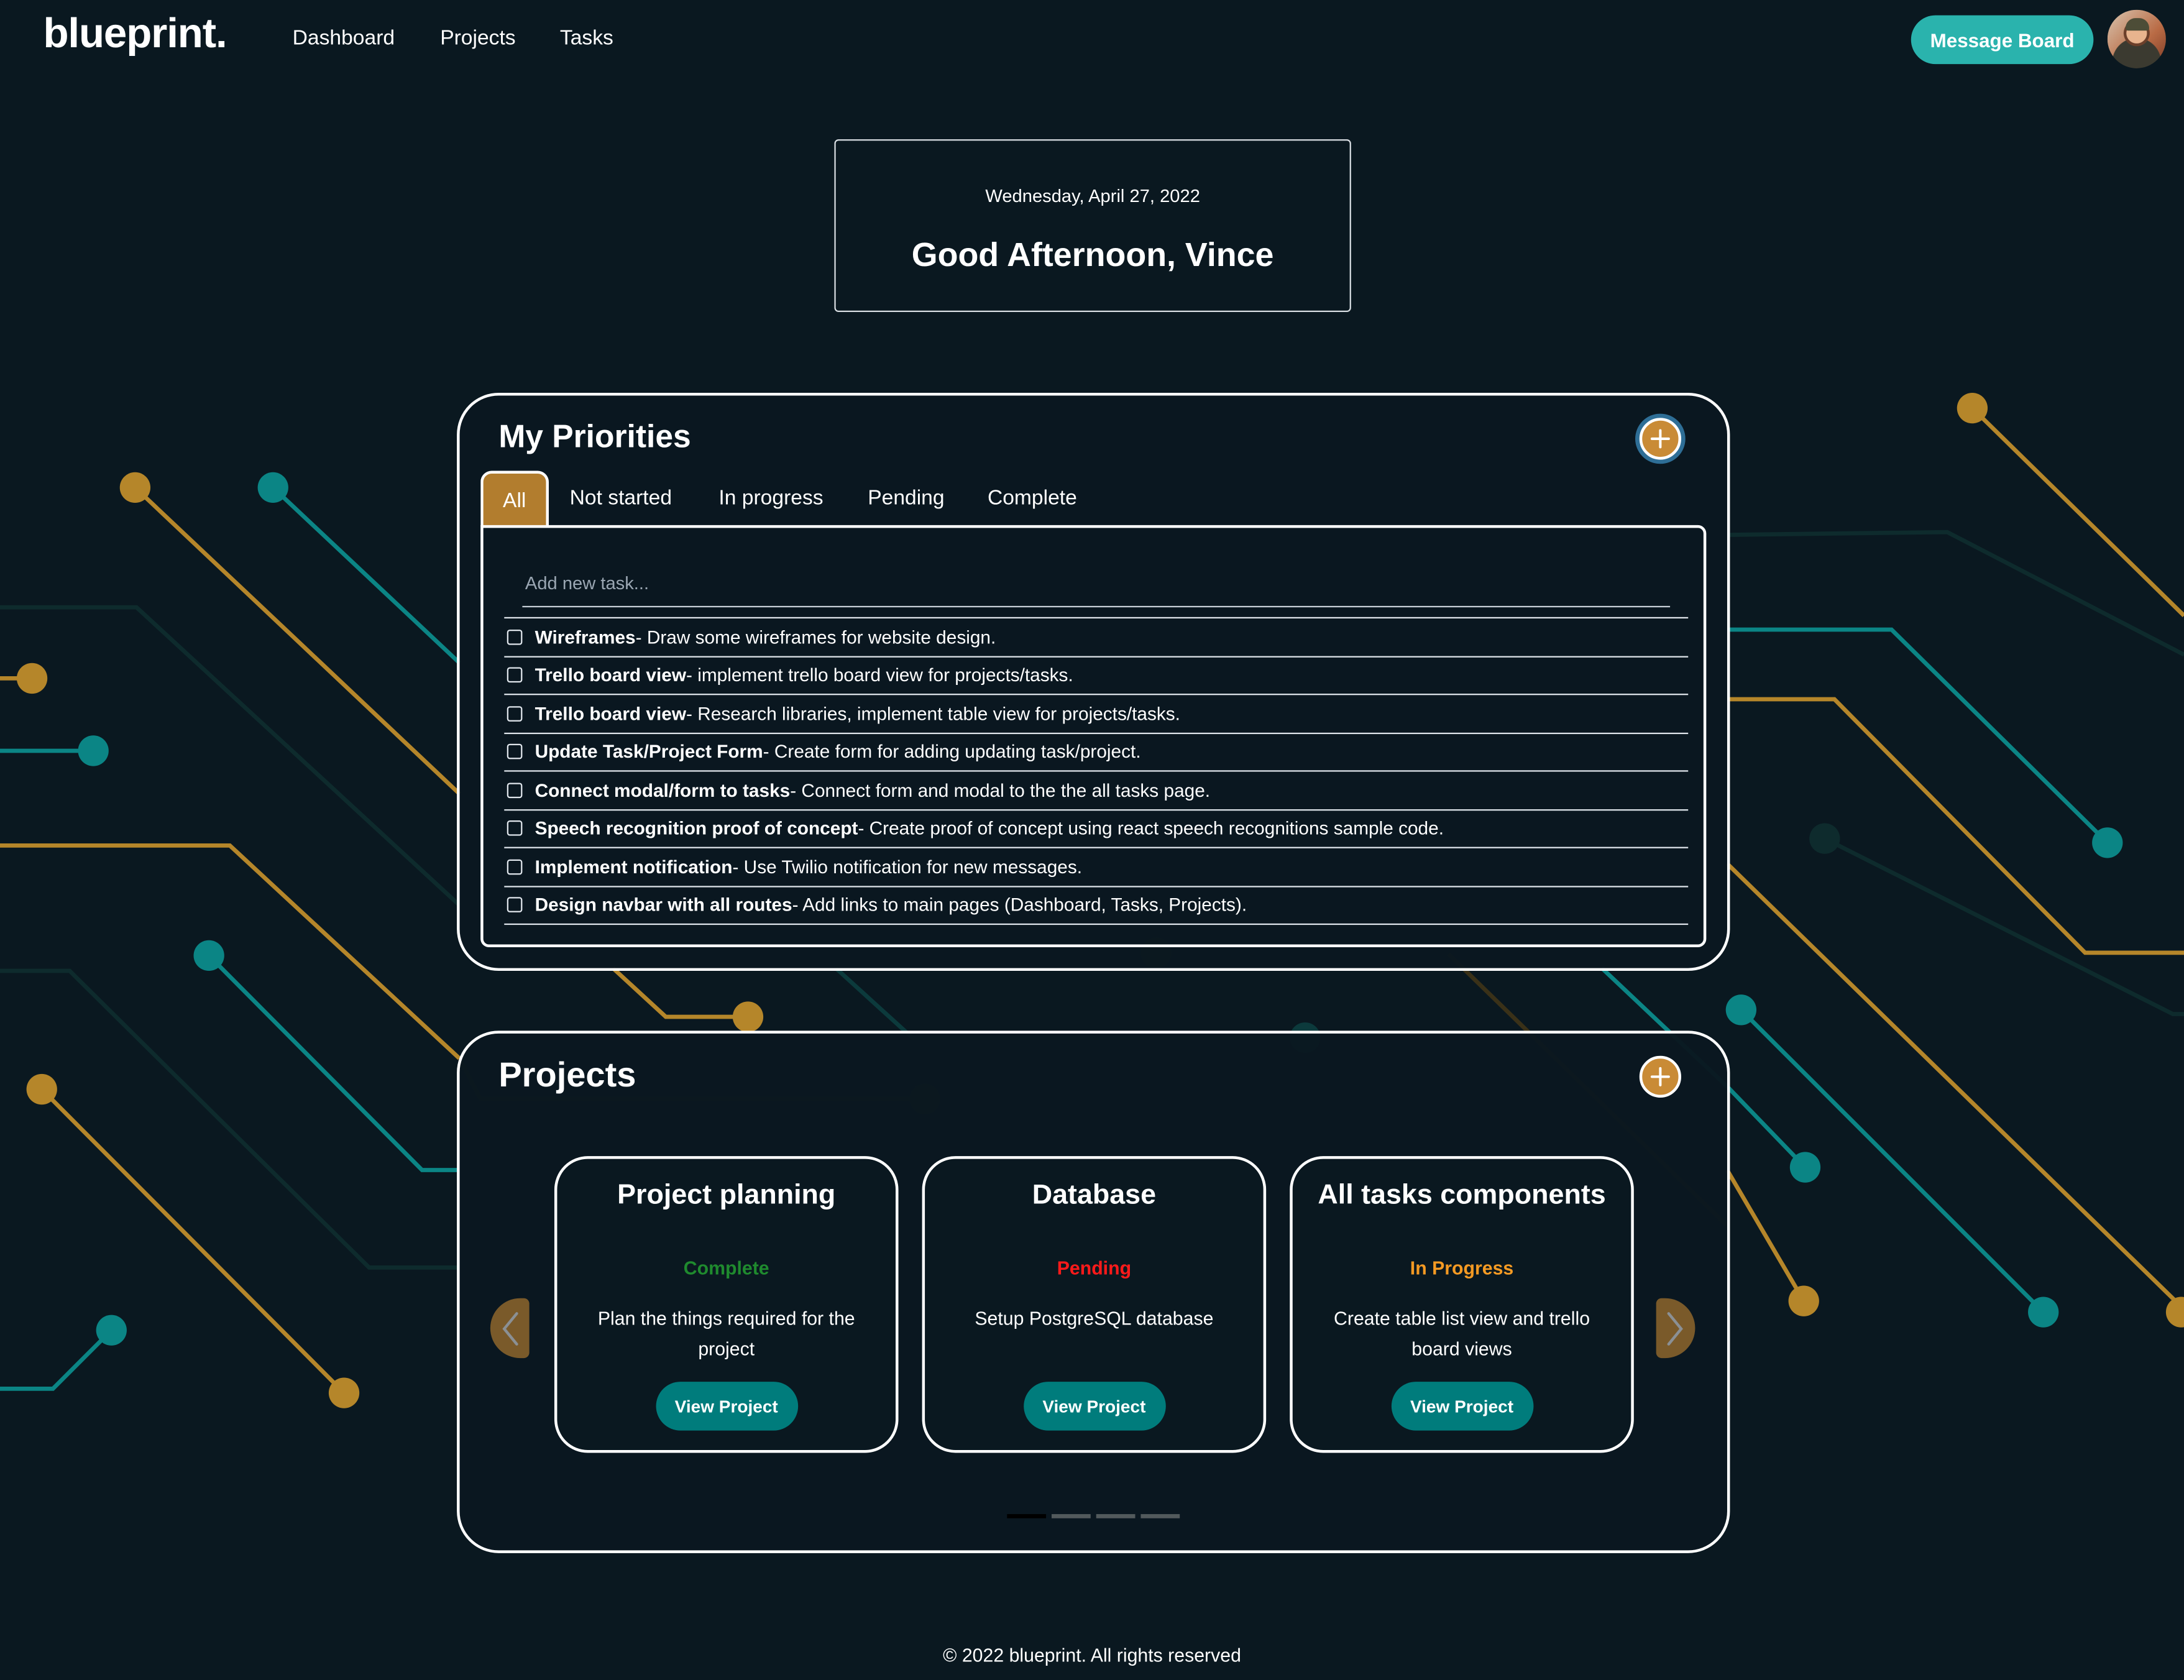  What do you see at coordinates (726, 1195) in the screenshot?
I see `project-title: Project planning` at bounding box center [726, 1195].